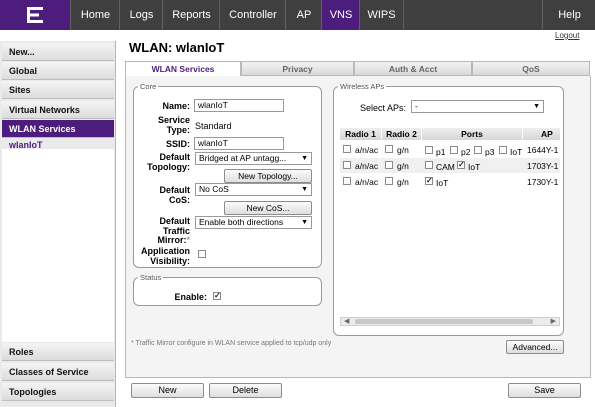 The width and height of the screenshot is (595, 407). Describe the element at coordinates (217, 296) in the screenshot. I see `enable-checkbox` at that location.